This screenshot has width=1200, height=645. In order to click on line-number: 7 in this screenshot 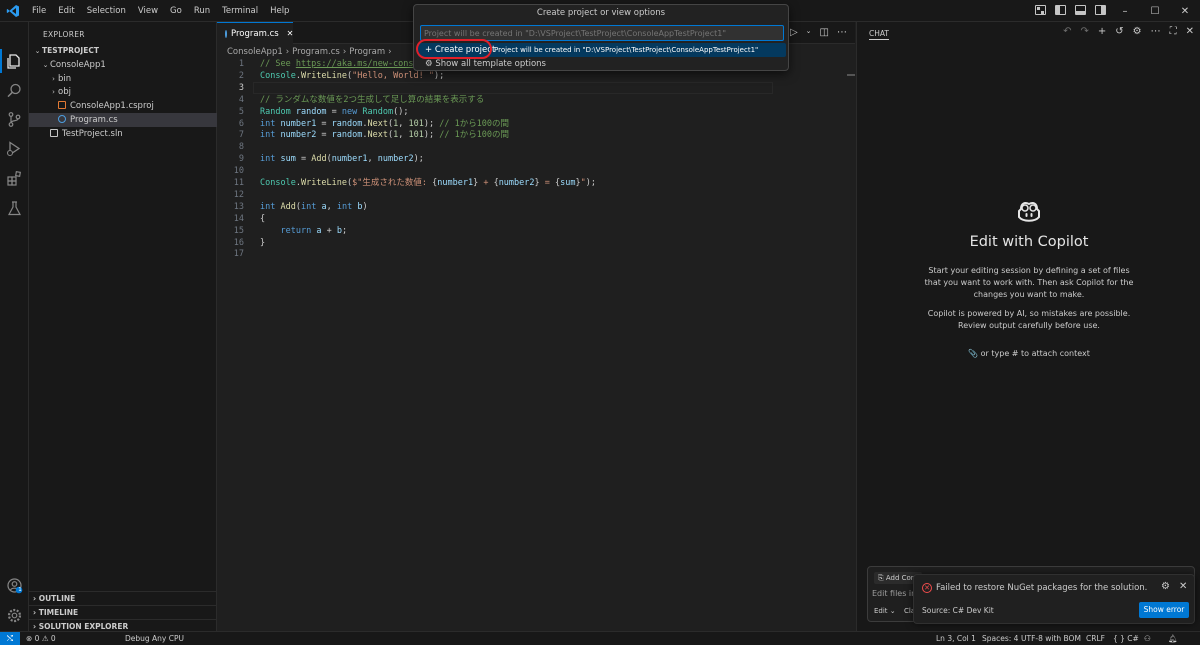, I will do `click(241, 135)`.